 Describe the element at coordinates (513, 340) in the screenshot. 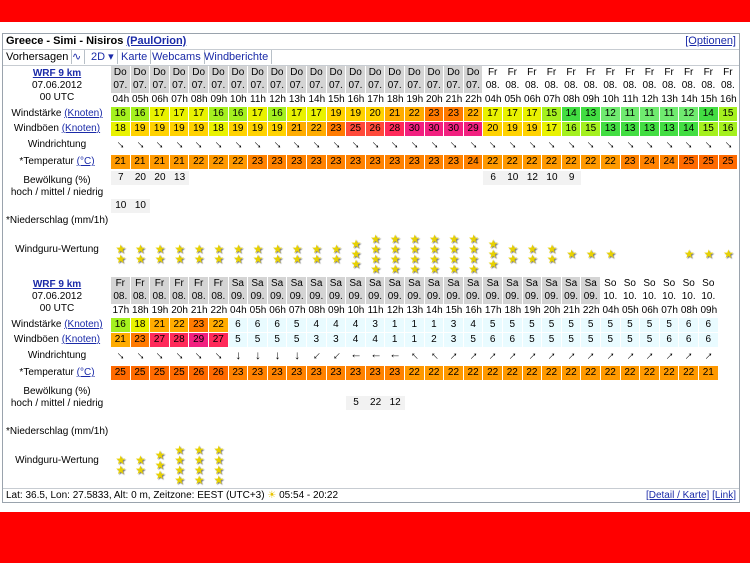

I see `wind-gust-cell: 6` at that location.